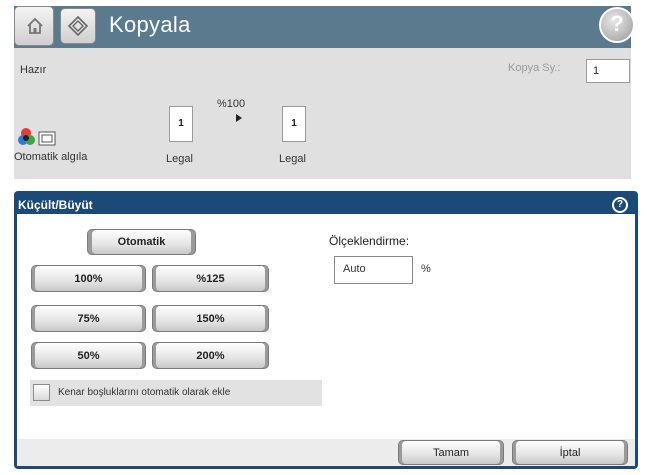 The width and height of the screenshot is (647, 475). What do you see at coordinates (210, 355) in the screenshot?
I see `preset-200-button: 200%` at bounding box center [210, 355].